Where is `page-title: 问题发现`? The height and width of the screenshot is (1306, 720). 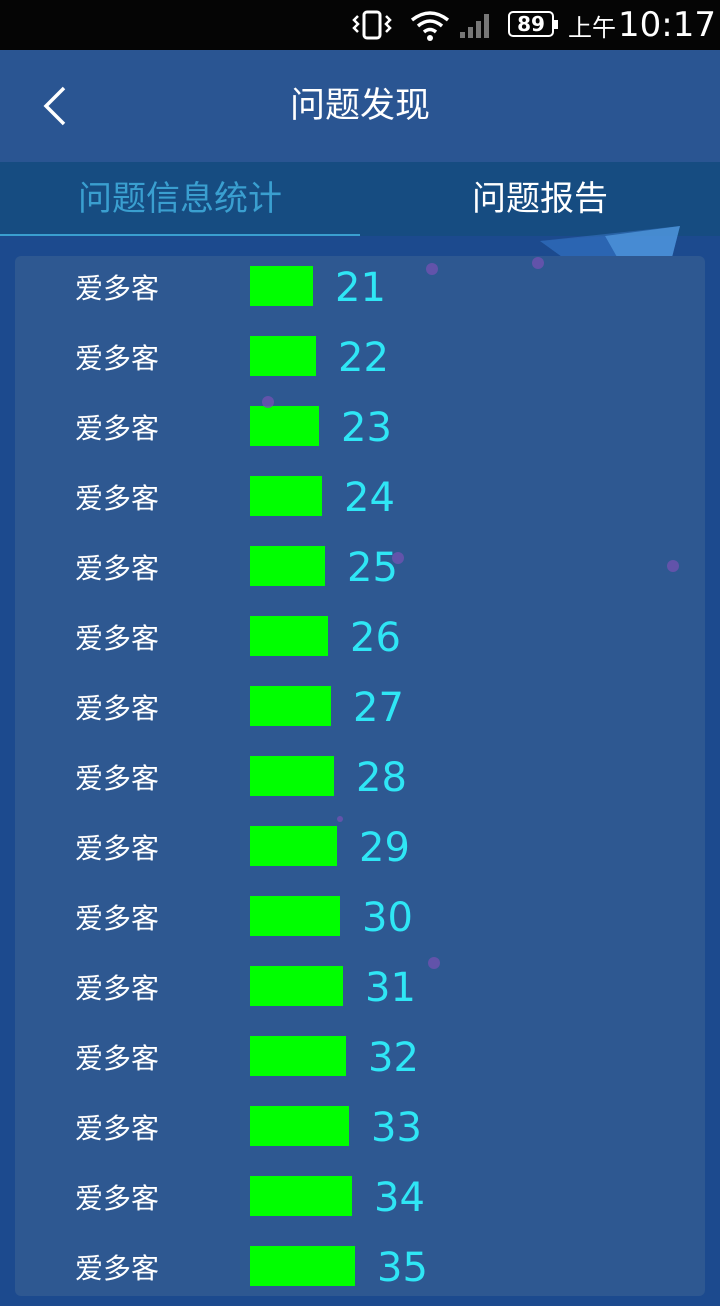
page-title: 问题发现 is located at coordinates (359, 106).